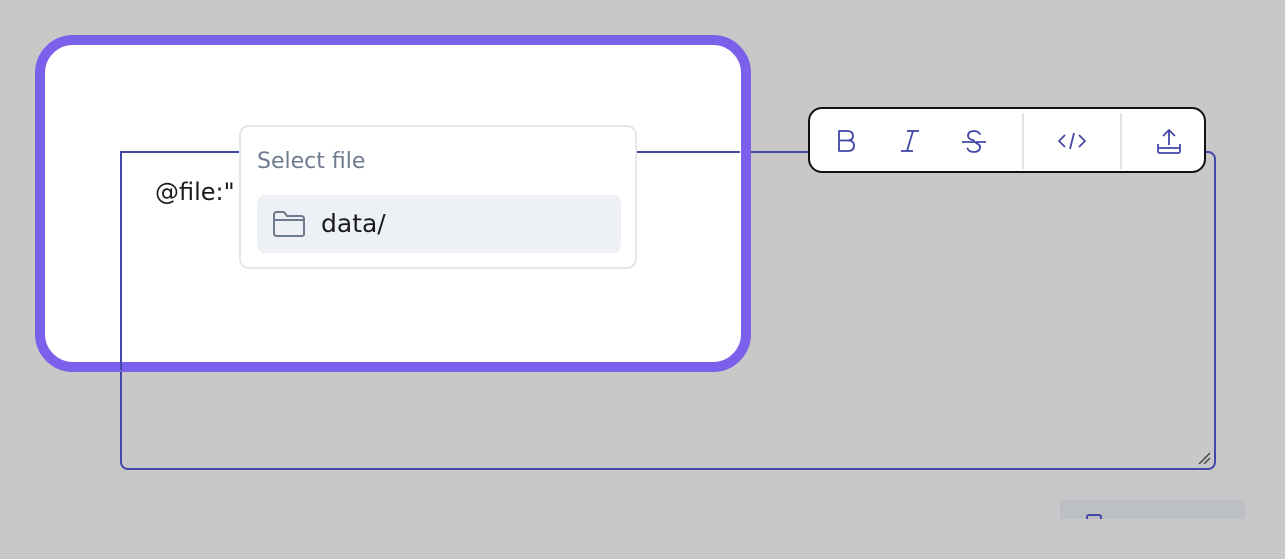 The height and width of the screenshot is (559, 1285). I want to click on strikethrough-icon, so click(974, 141).